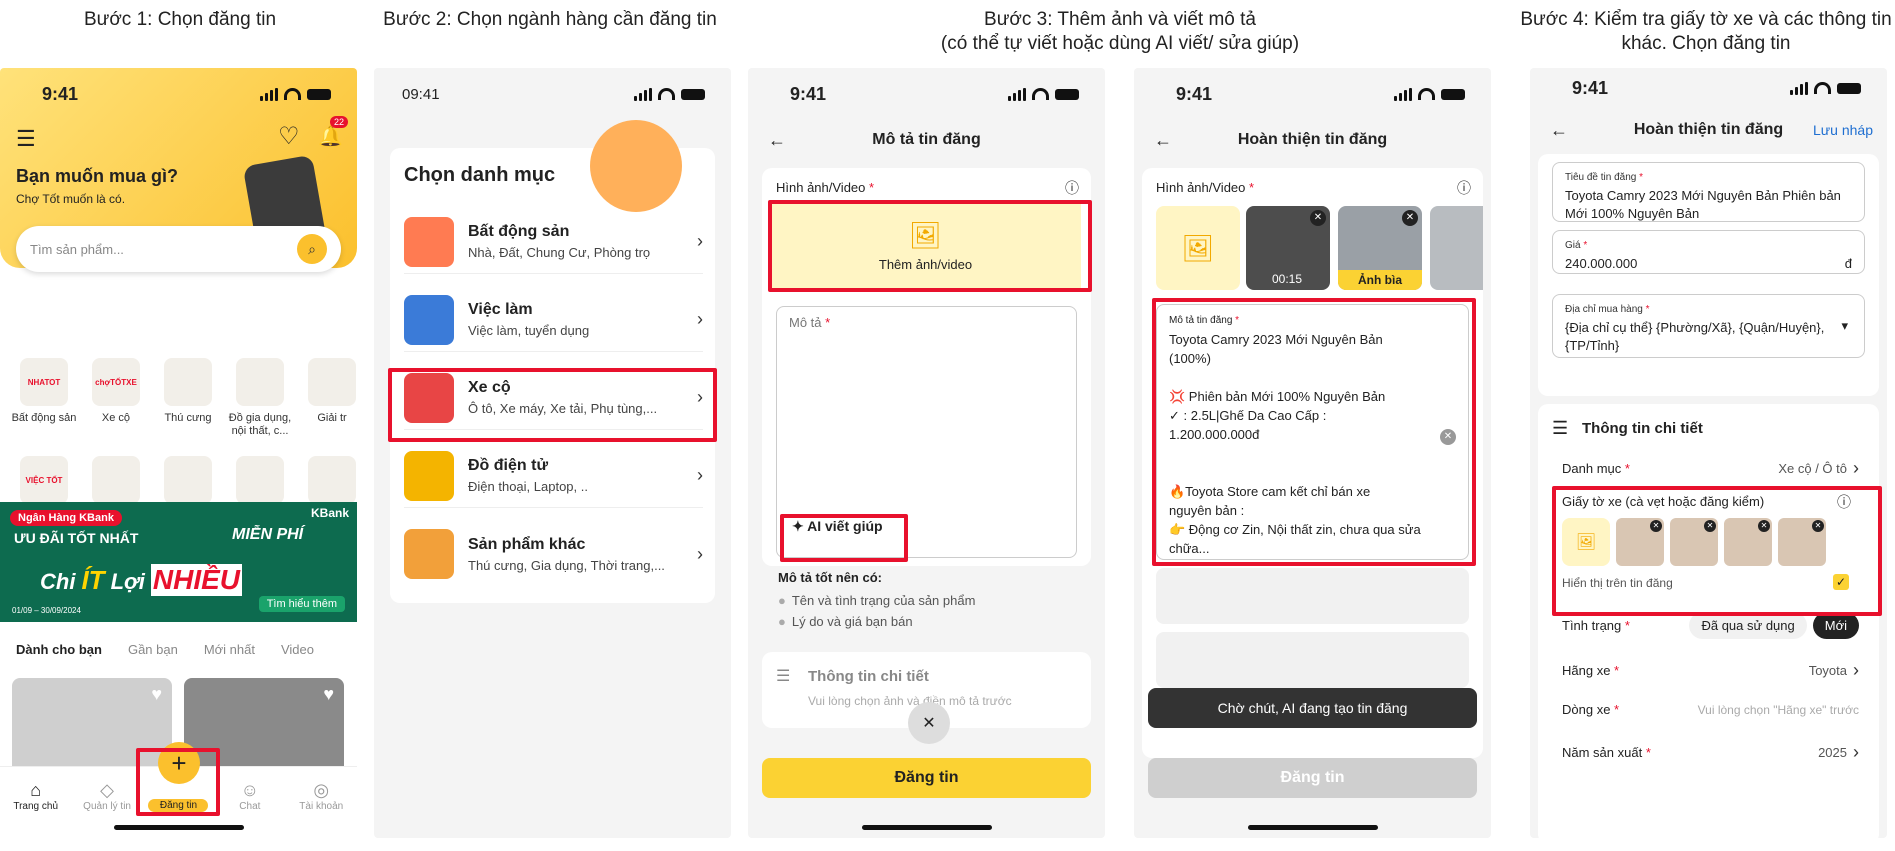  Describe the element at coordinates (66, 518) in the screenshot. I see `banner-badge: Ngân Hàng KBank` at that location.